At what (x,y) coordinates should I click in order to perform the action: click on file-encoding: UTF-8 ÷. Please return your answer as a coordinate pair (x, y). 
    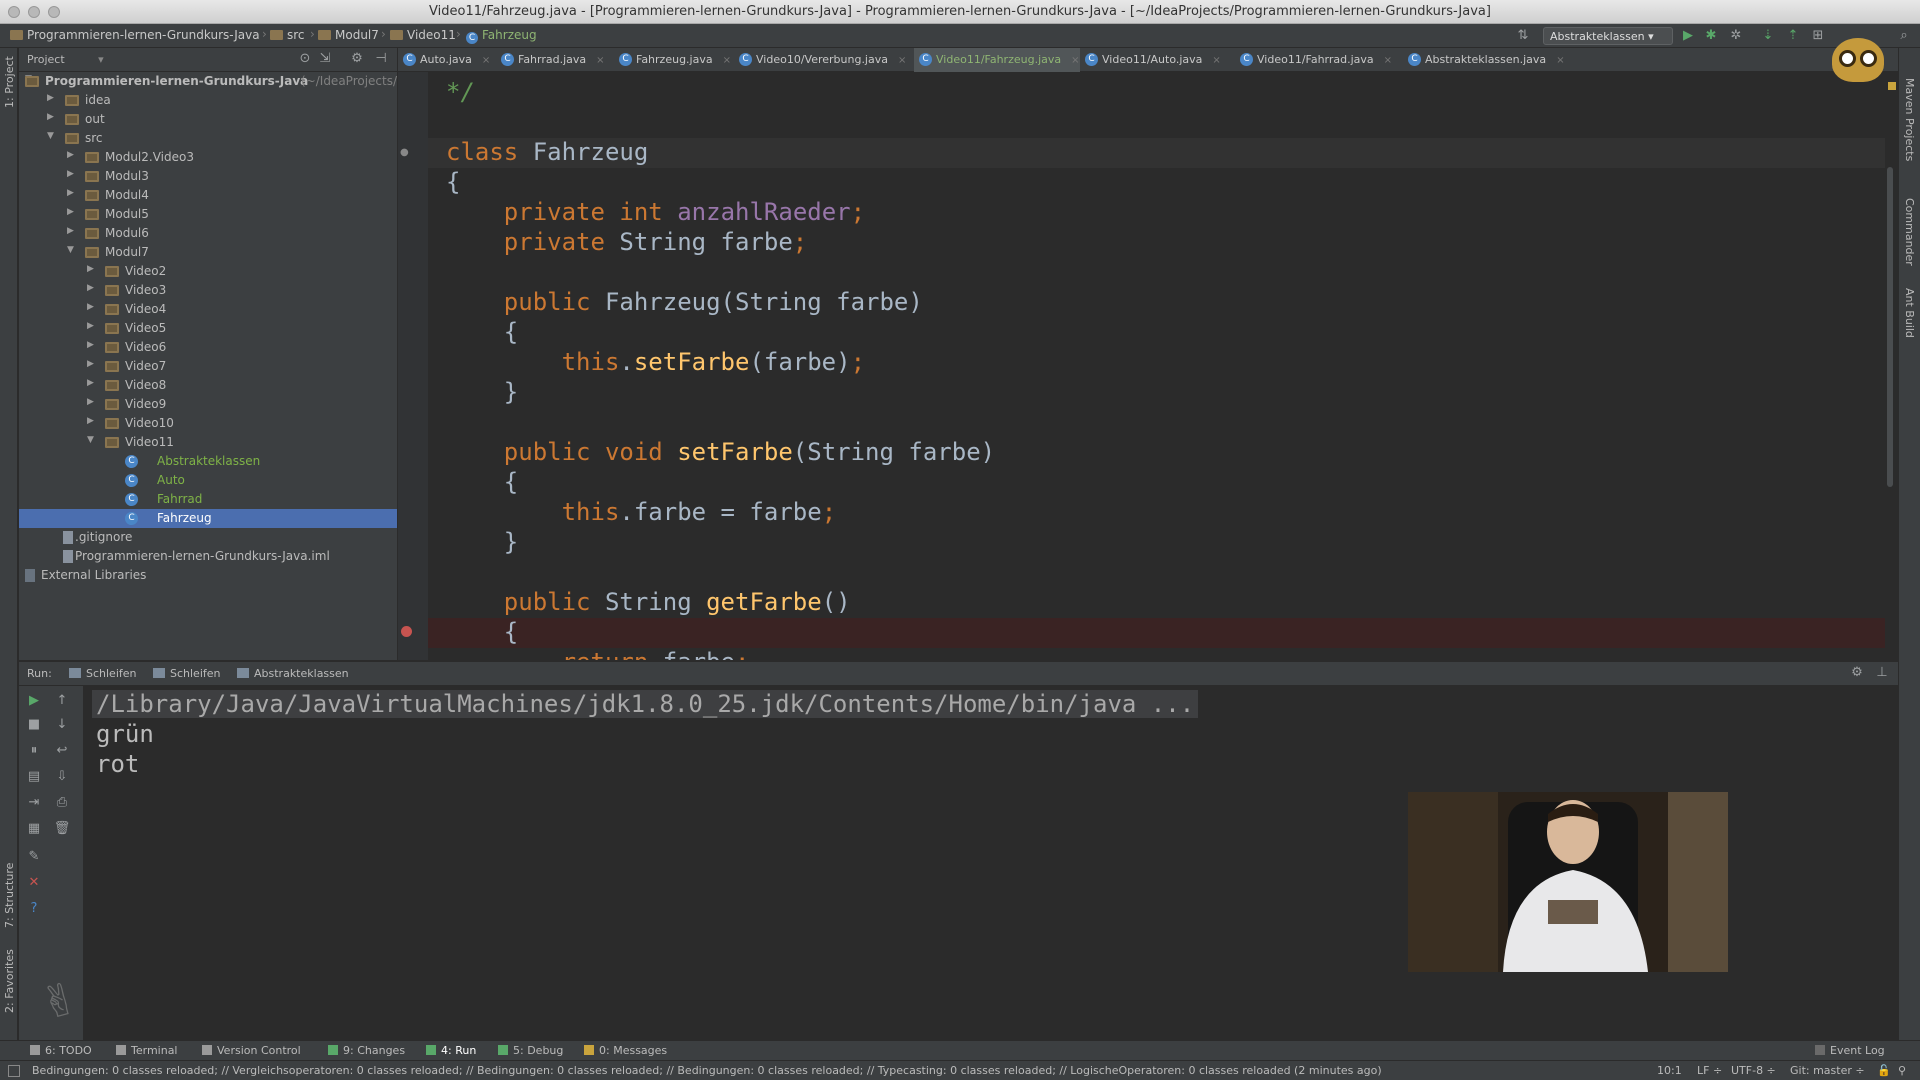
    Looking at the image, I should click on (1753, 1070).